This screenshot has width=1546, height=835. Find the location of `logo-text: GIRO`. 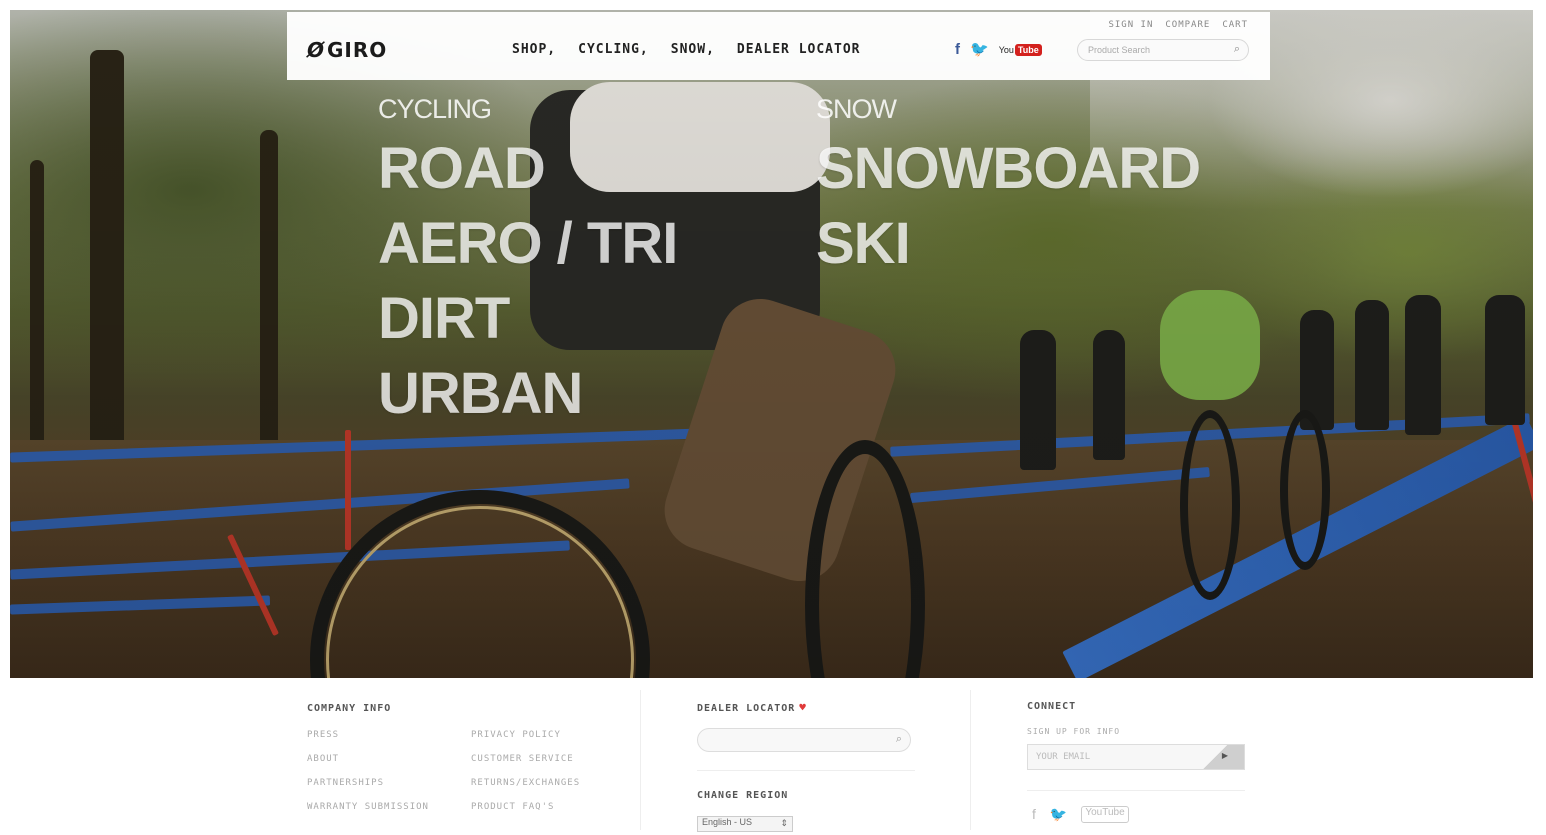

logo-text: GIRO is located at coordinates (357, 50).